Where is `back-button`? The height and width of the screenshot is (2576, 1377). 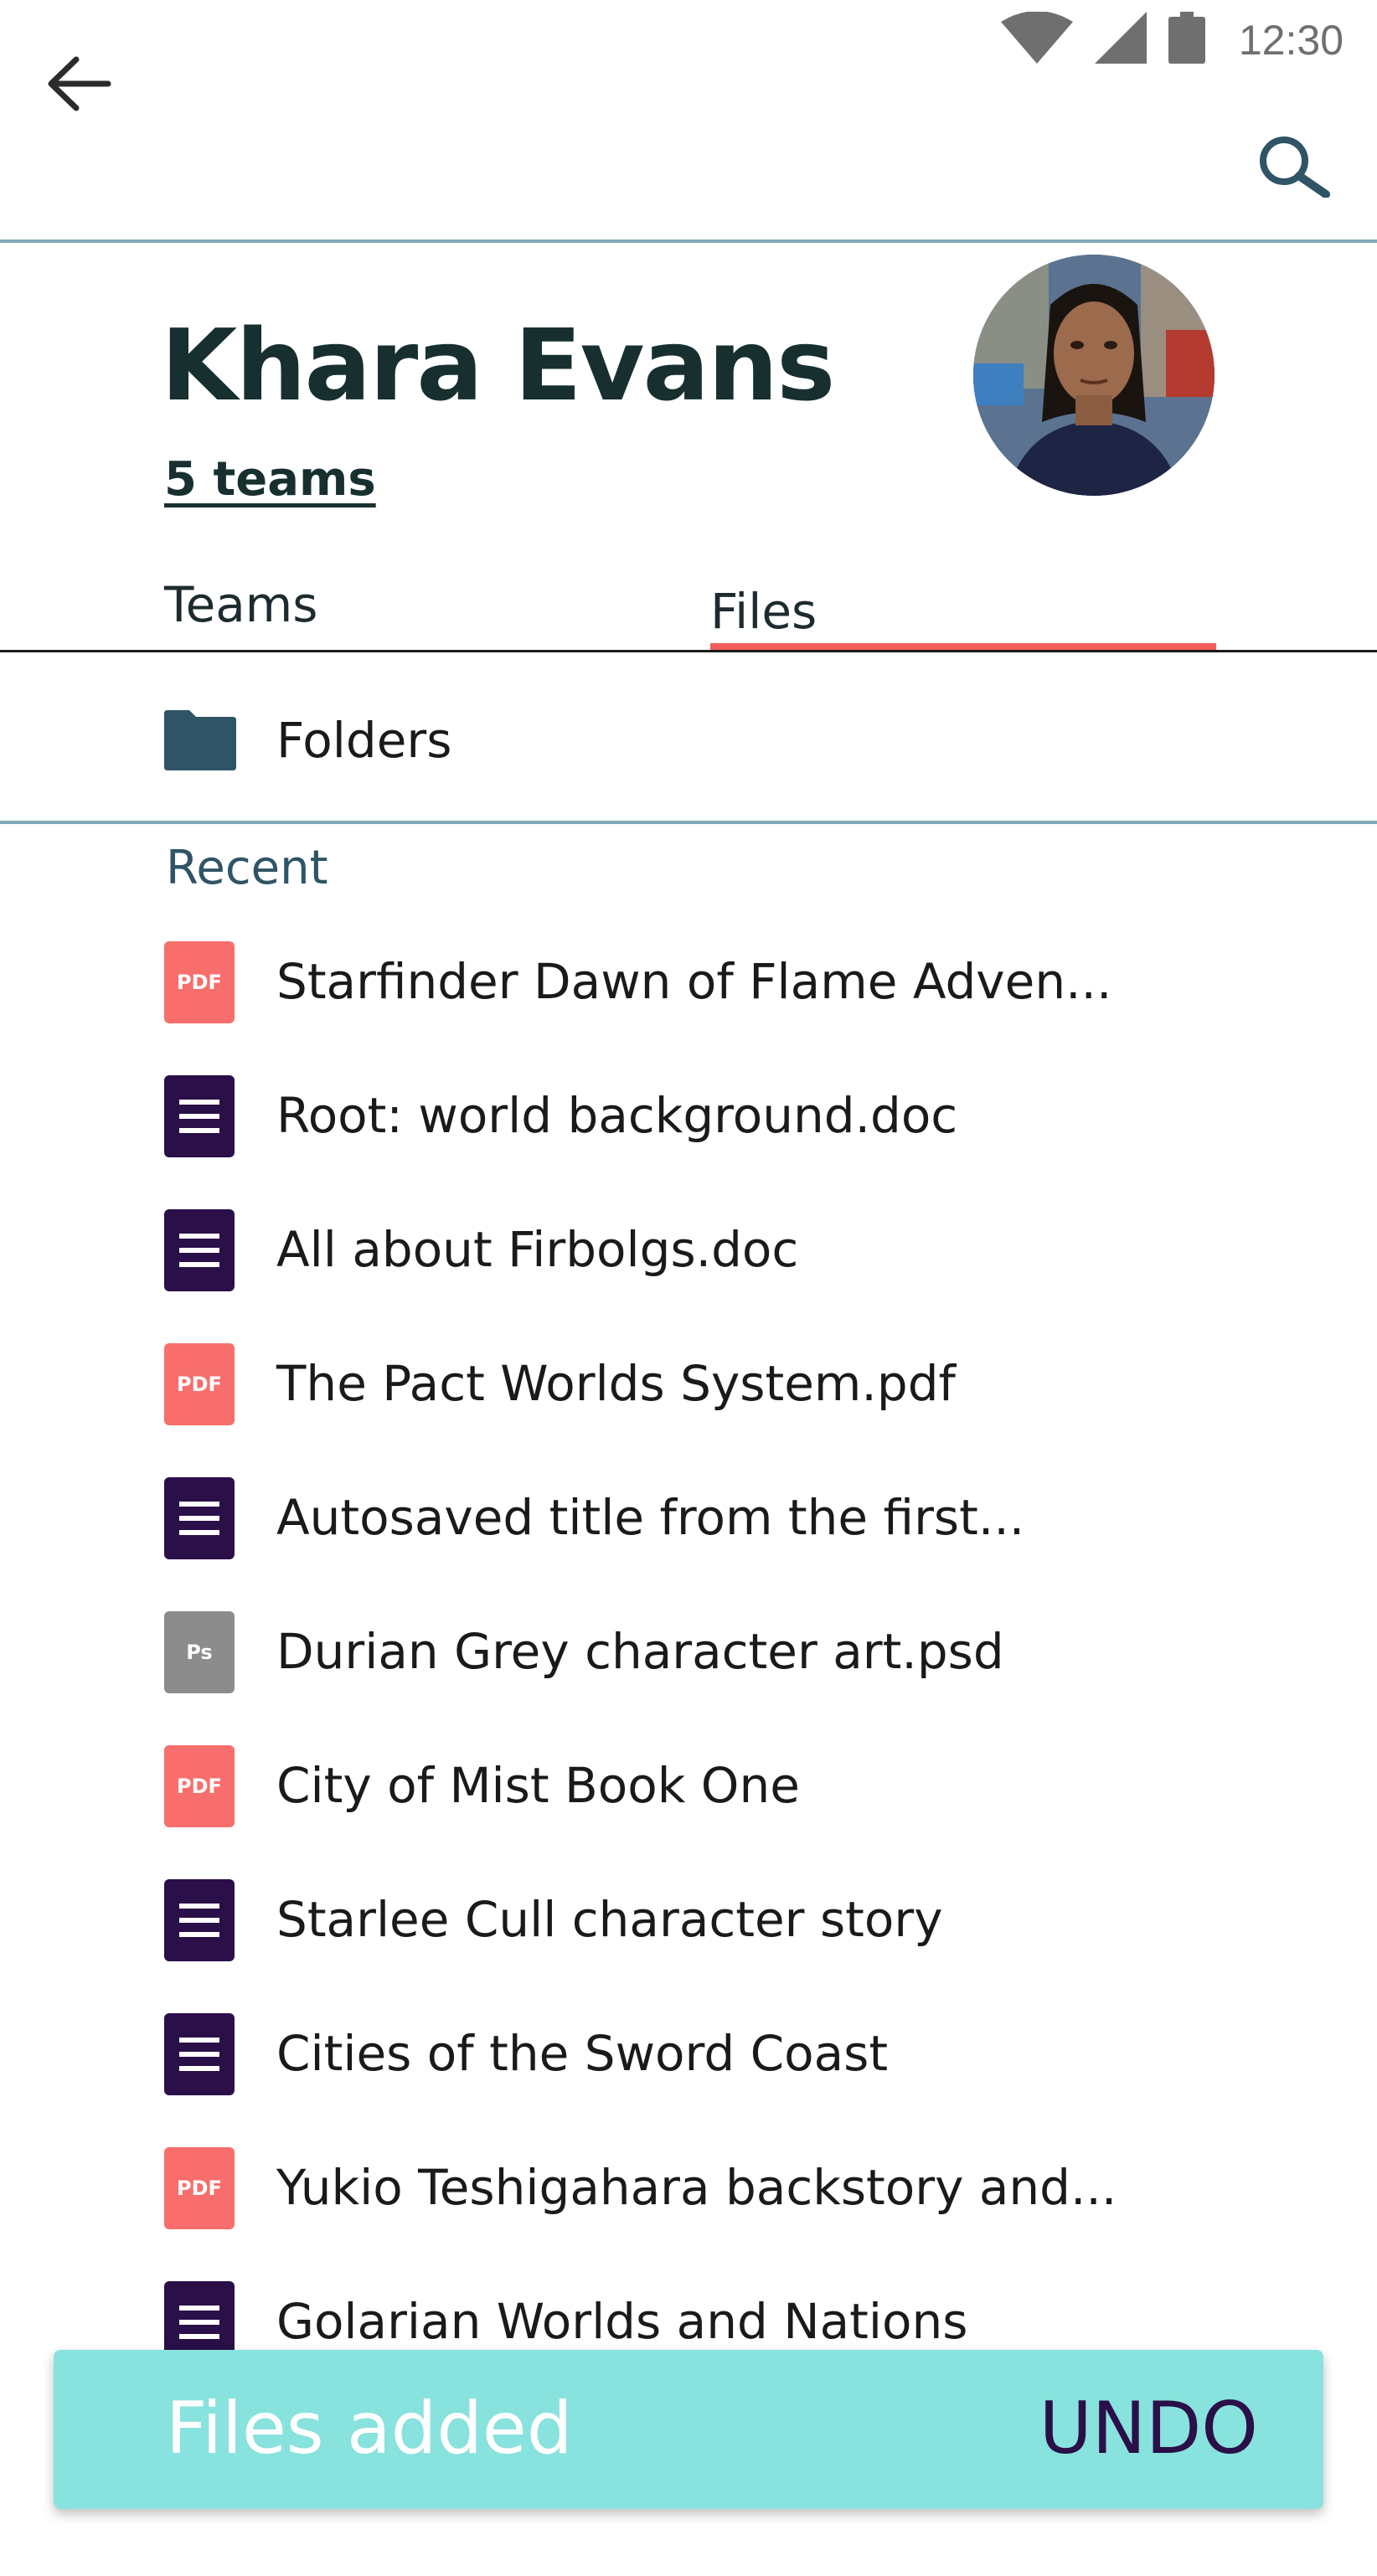
back-button is located at coordinates (79, 85).